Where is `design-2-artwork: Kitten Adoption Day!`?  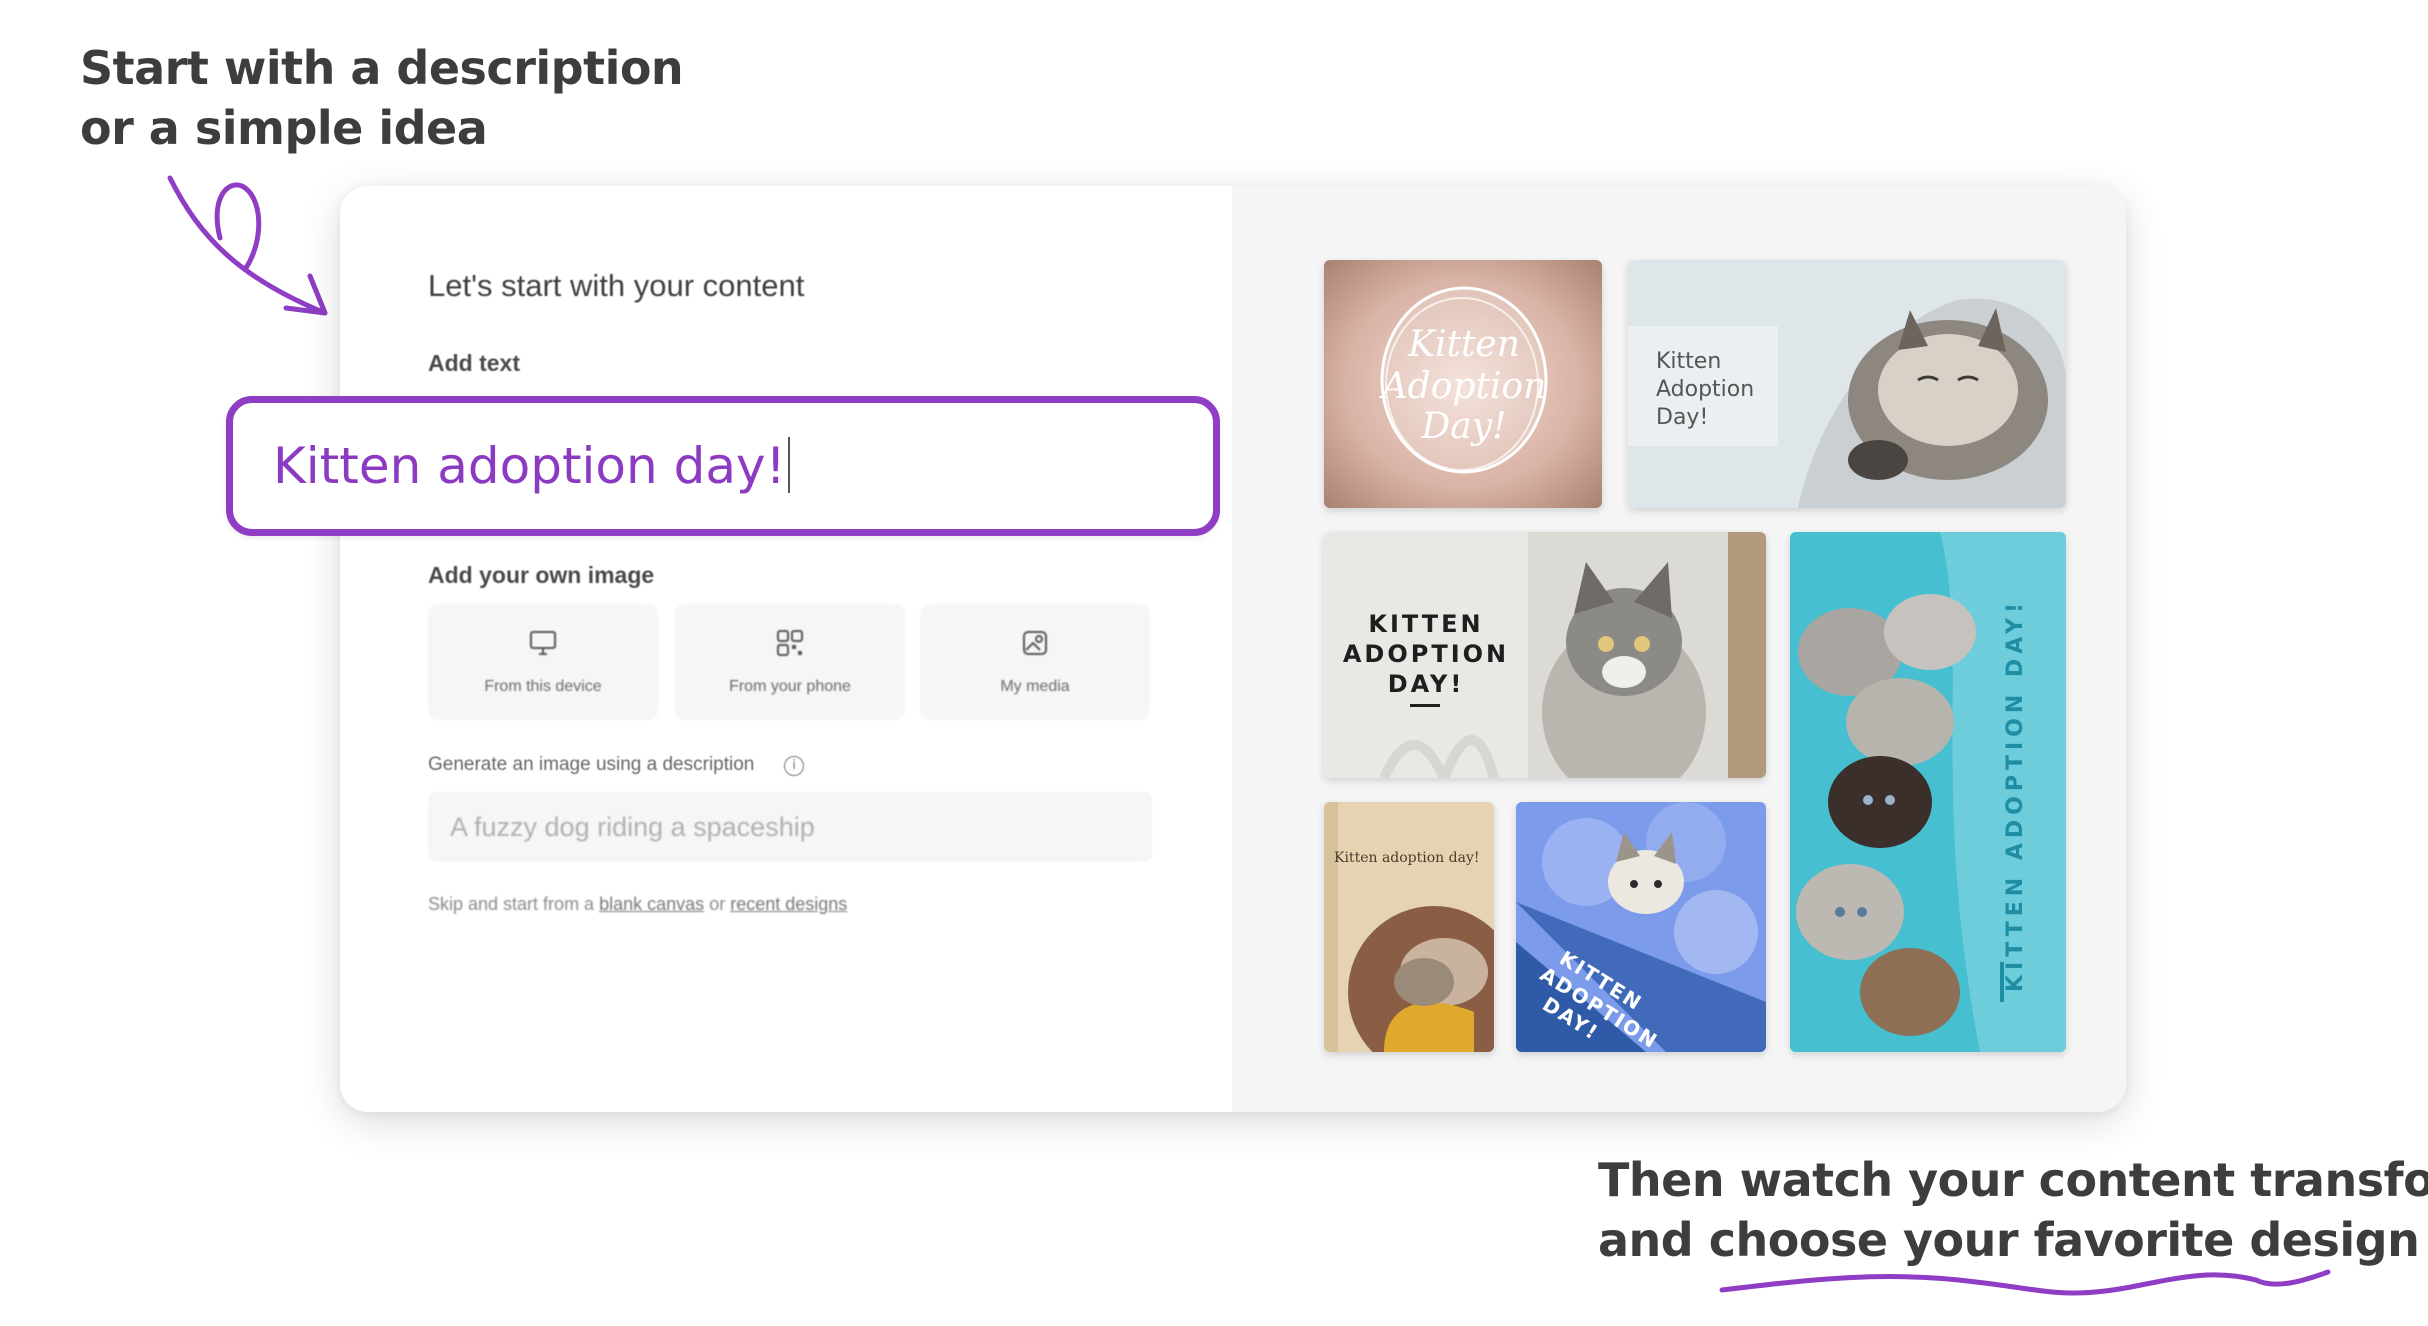
design-2-artwork: Kitten Adoption Day! is located at coordinates (1847, 384).